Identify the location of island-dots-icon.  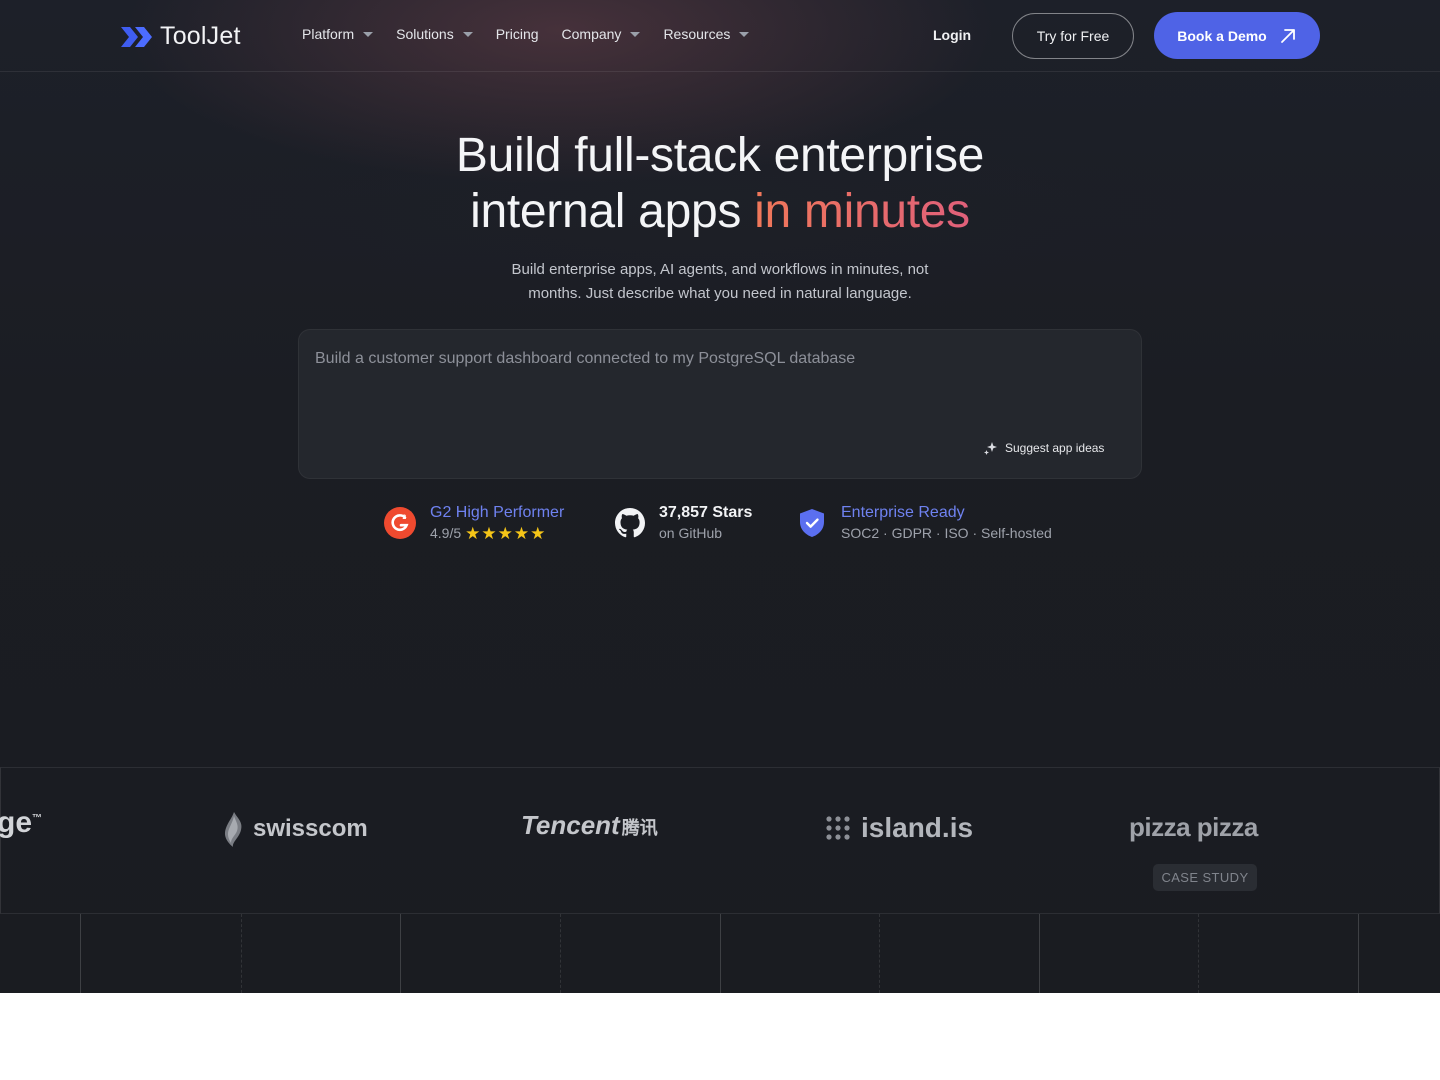
(838, 828).